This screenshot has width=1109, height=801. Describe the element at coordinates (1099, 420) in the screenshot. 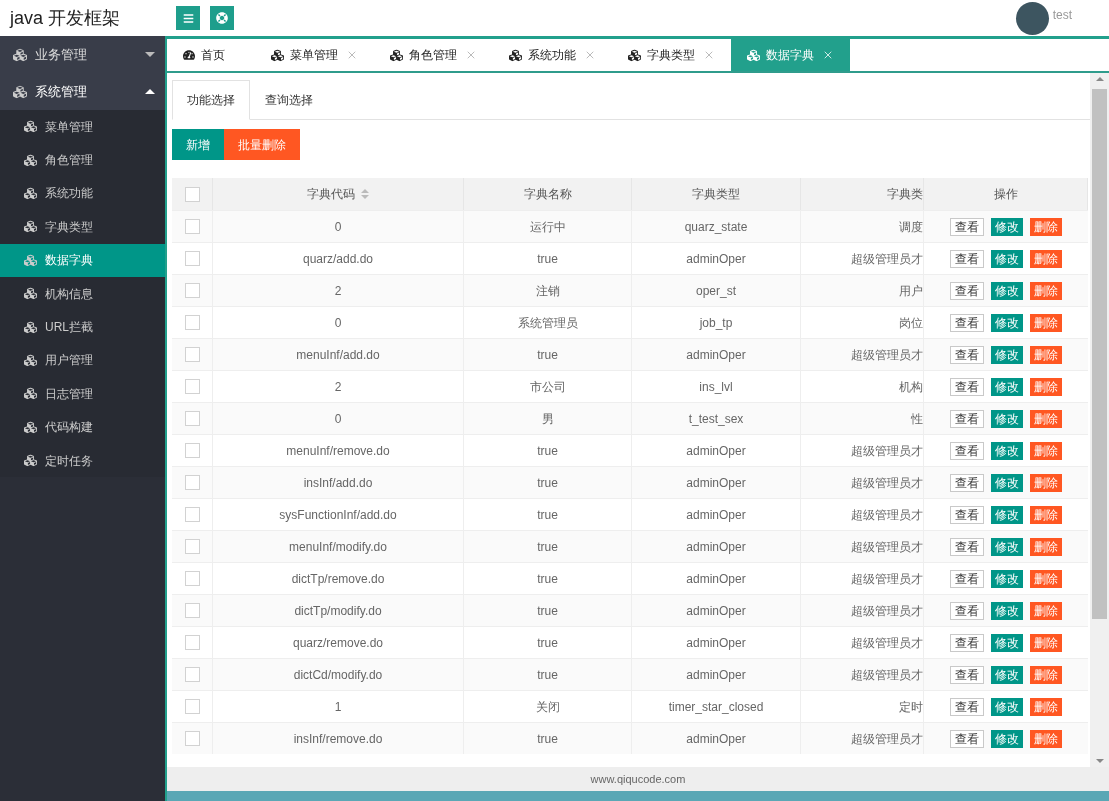

I see `scrollbar` at that location.